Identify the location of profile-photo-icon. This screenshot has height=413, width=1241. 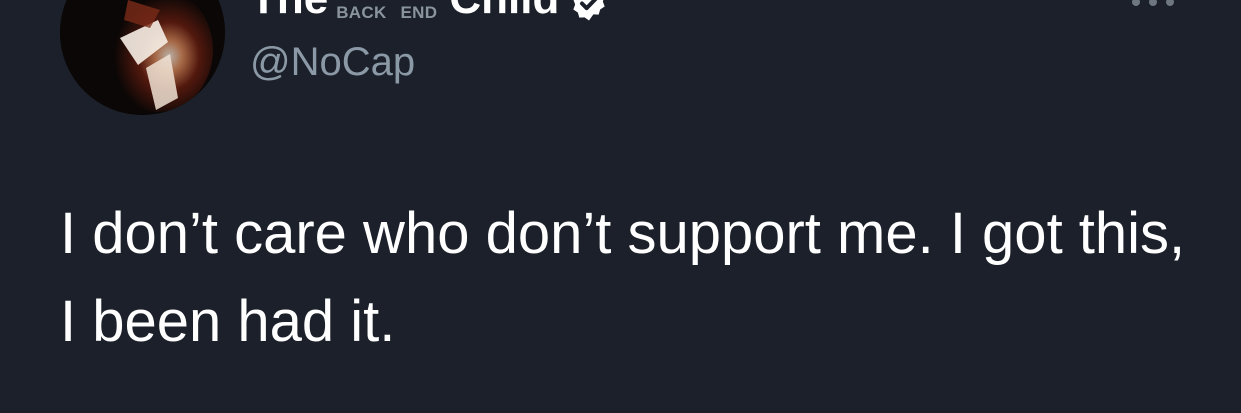
(142, 57).